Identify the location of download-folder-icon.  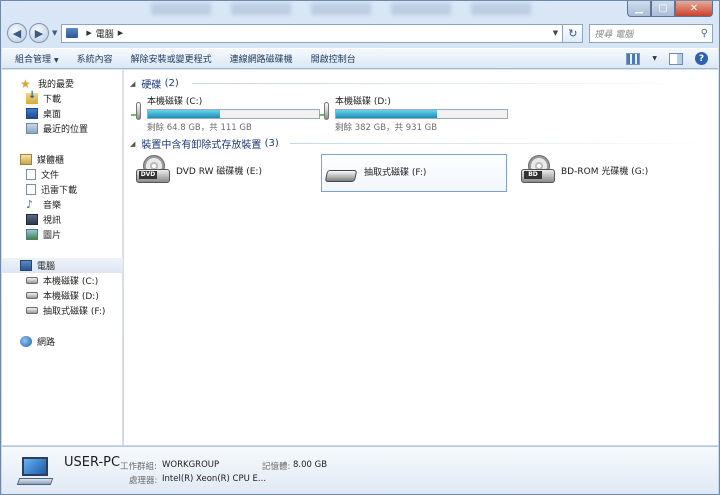
(32, 97).